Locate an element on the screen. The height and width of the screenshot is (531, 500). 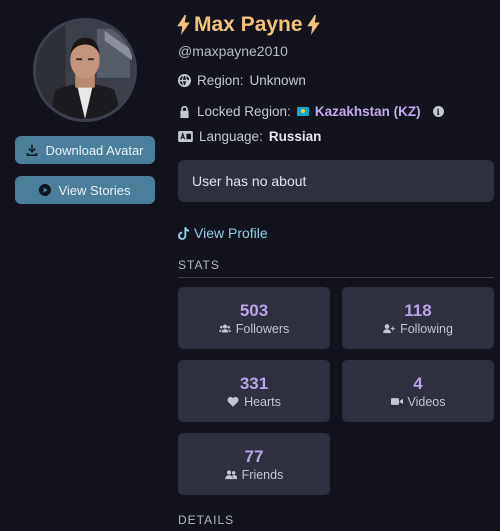
view-stories-label: View Stories is located at coordinates (94, 190).